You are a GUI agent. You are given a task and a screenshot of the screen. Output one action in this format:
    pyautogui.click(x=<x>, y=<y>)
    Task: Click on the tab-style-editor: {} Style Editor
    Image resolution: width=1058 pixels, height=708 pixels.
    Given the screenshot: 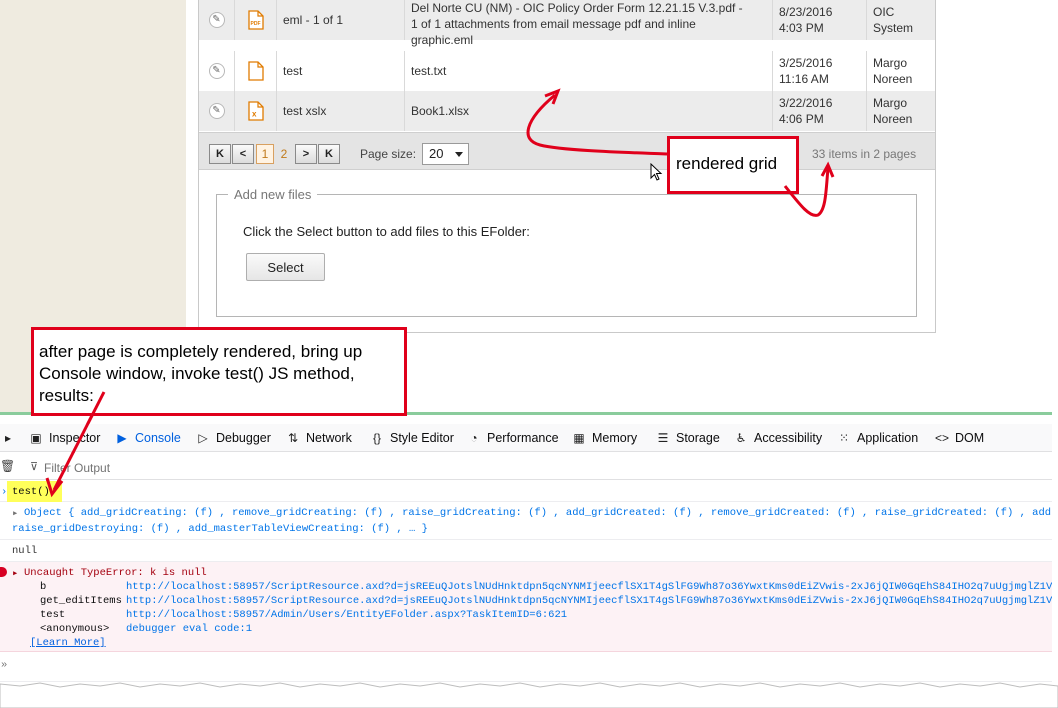 What is the action you would take?
    pyautogui.click(x=411, y=438)
    